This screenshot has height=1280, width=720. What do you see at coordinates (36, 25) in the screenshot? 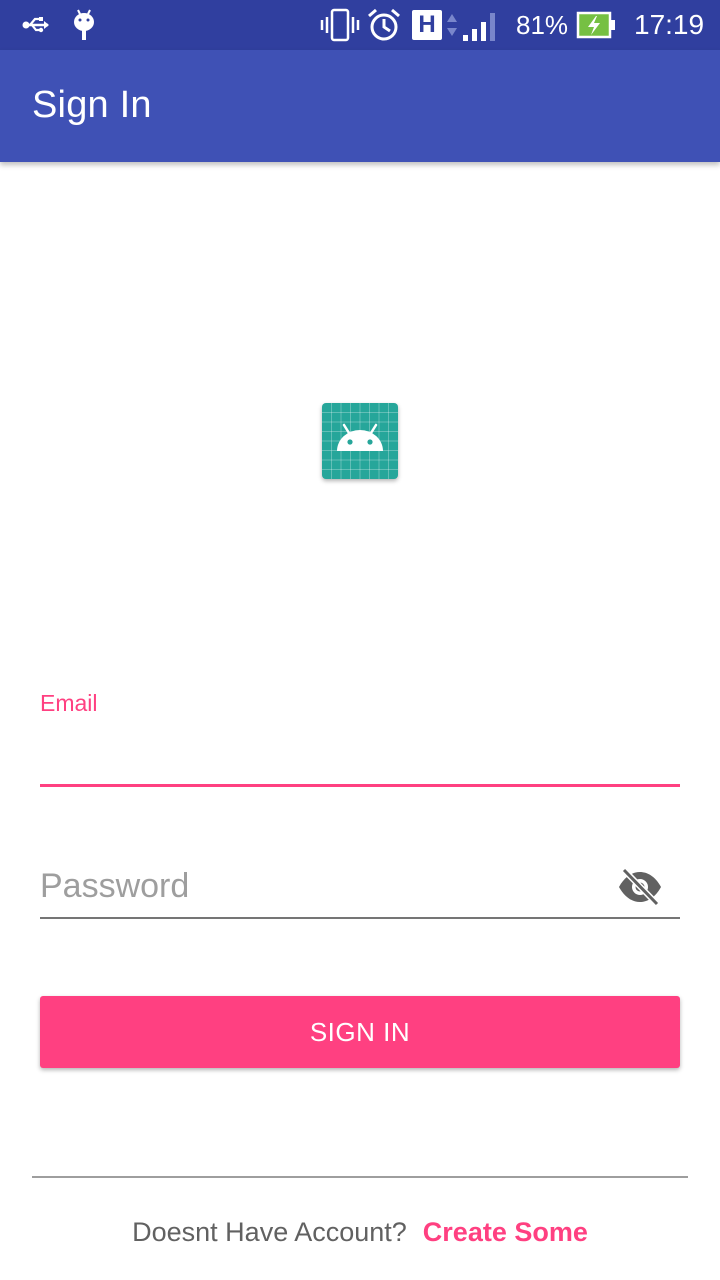
I see `usb-icon` at bounding box center [36, 25].